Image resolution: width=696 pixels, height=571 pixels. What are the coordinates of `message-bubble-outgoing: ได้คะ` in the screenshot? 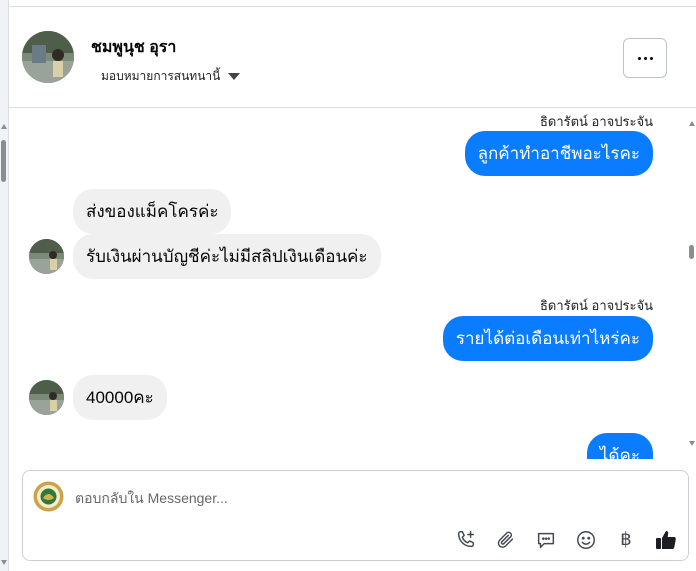 It's located at (619, 446).